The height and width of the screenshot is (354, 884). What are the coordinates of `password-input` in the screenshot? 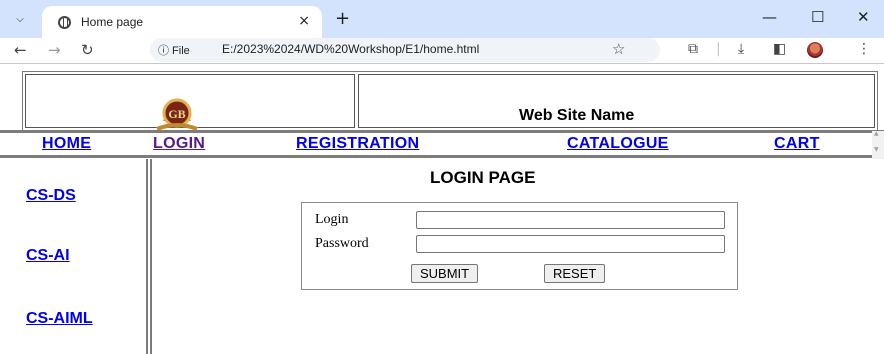 It's located at (570, 244).